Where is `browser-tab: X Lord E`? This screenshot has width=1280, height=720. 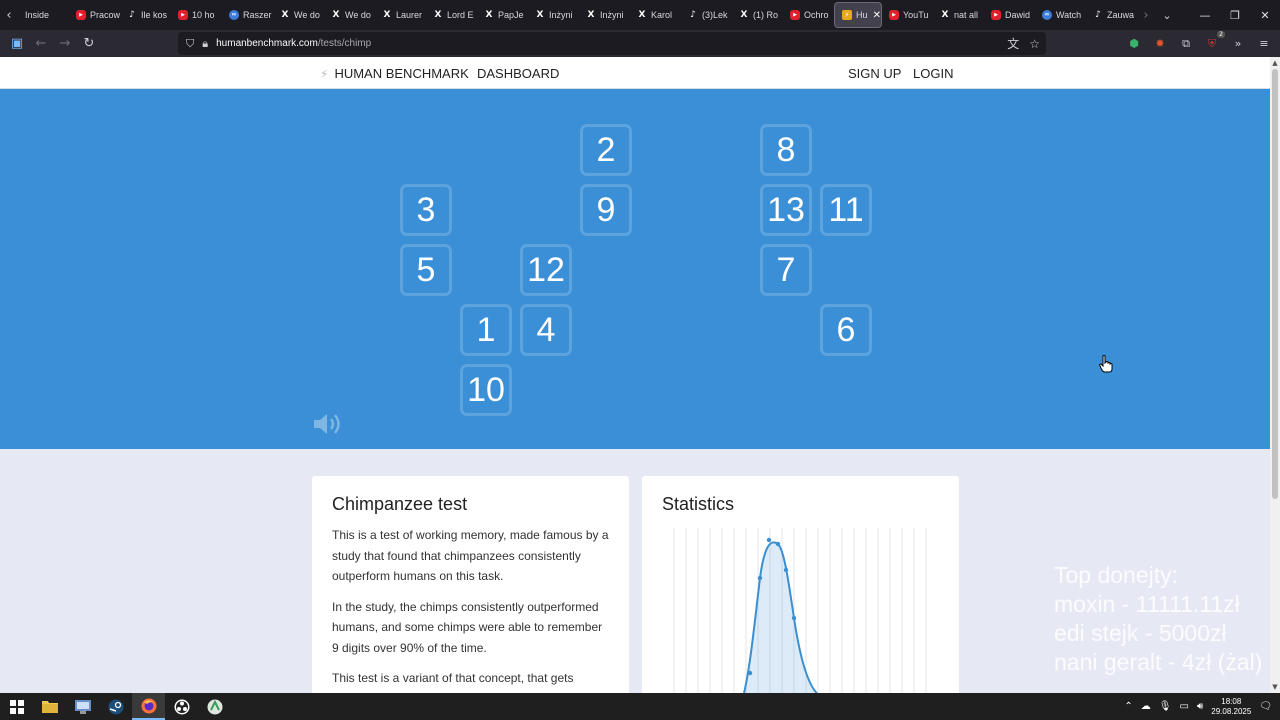 browser-tab: X Lord E is located at coordinates (451, 15).